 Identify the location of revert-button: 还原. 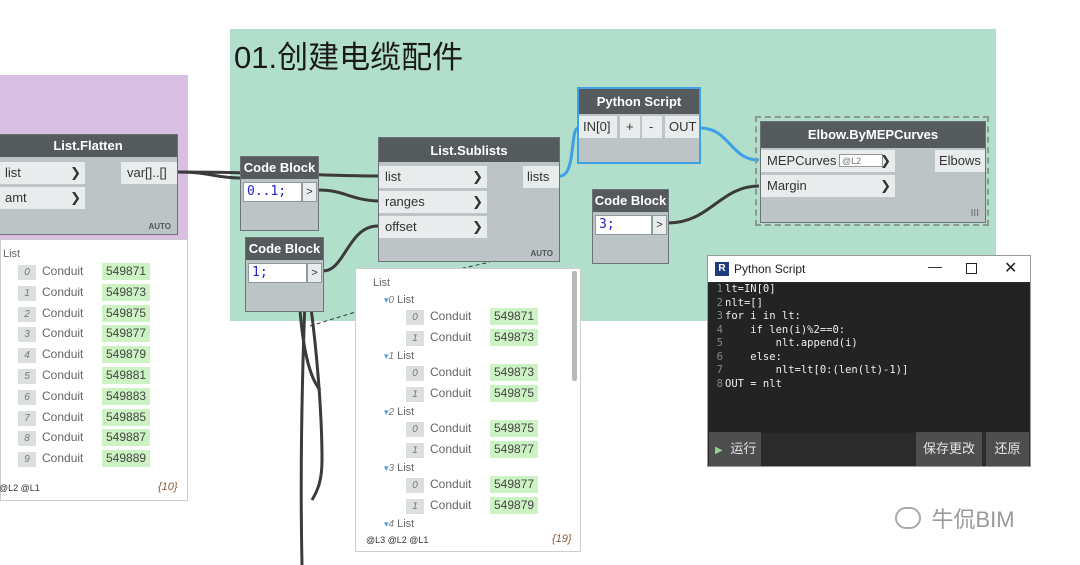
(1007, 449).